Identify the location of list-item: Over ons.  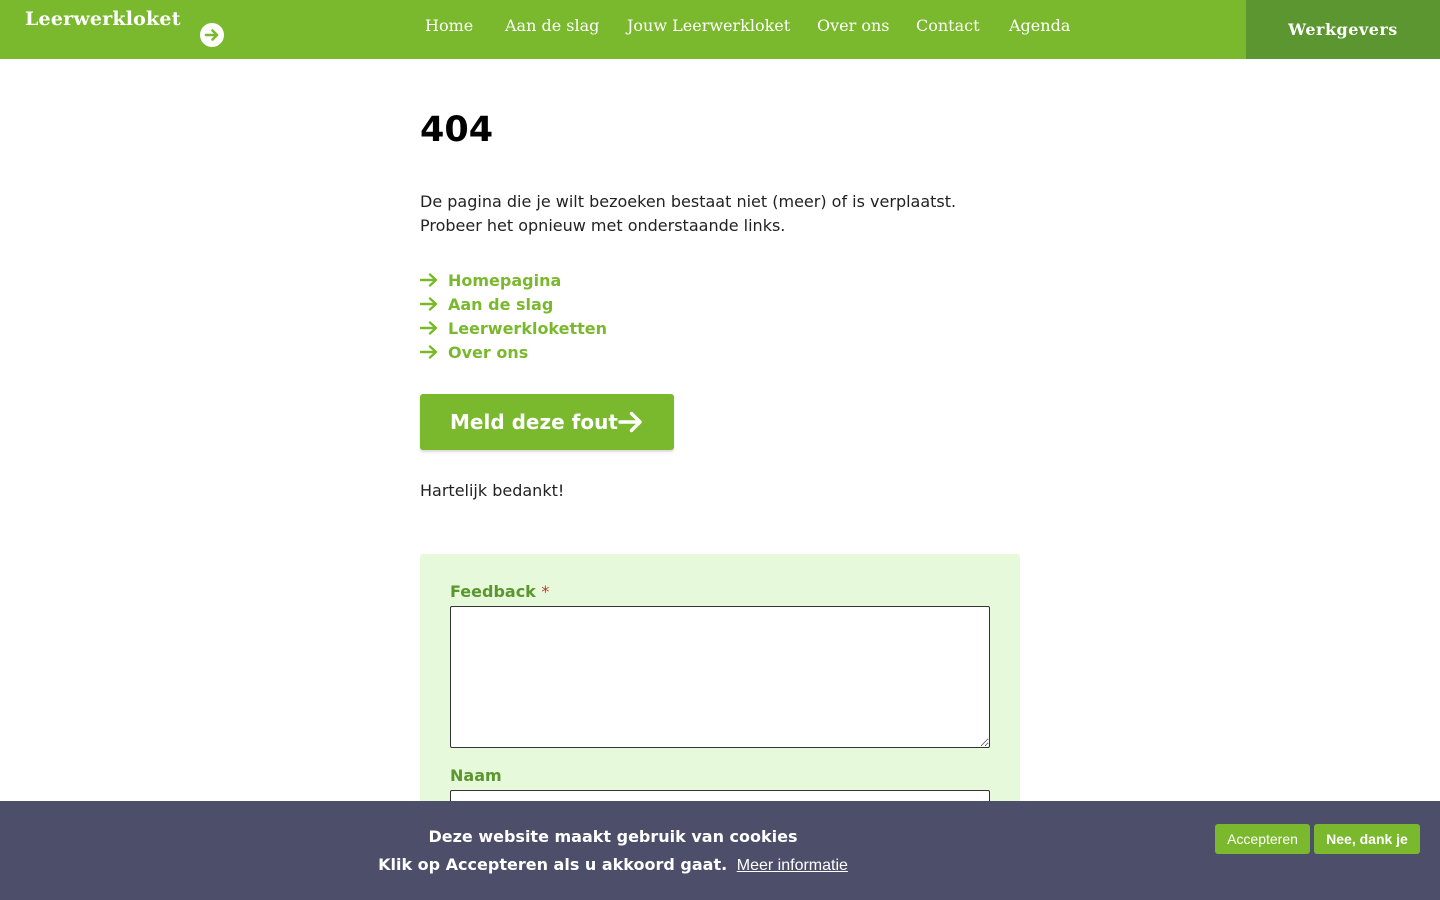
(513, 352).